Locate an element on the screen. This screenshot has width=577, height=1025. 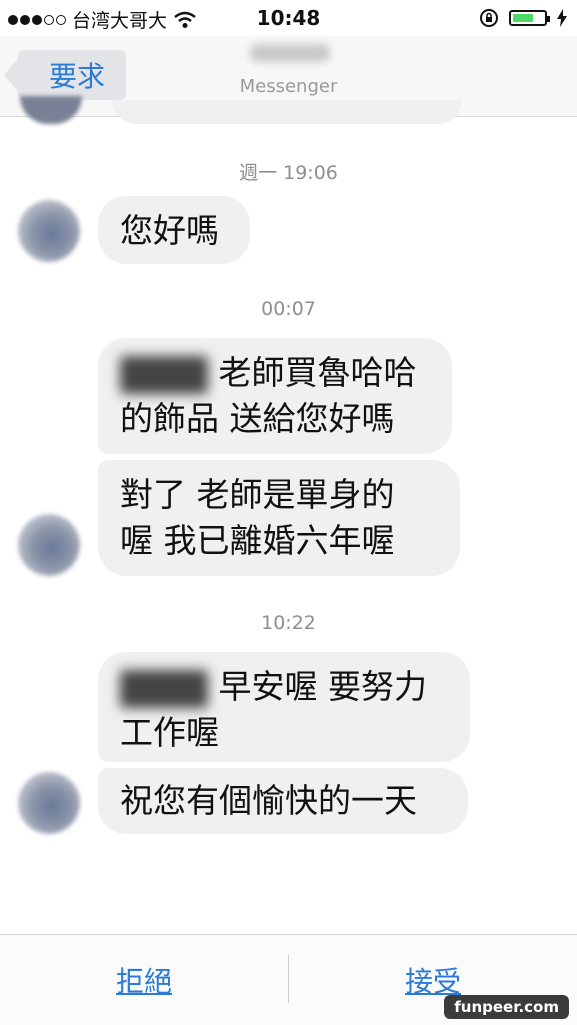
message-text: 的飾品 送給您好嗎 is located at coordinates (257, 418).